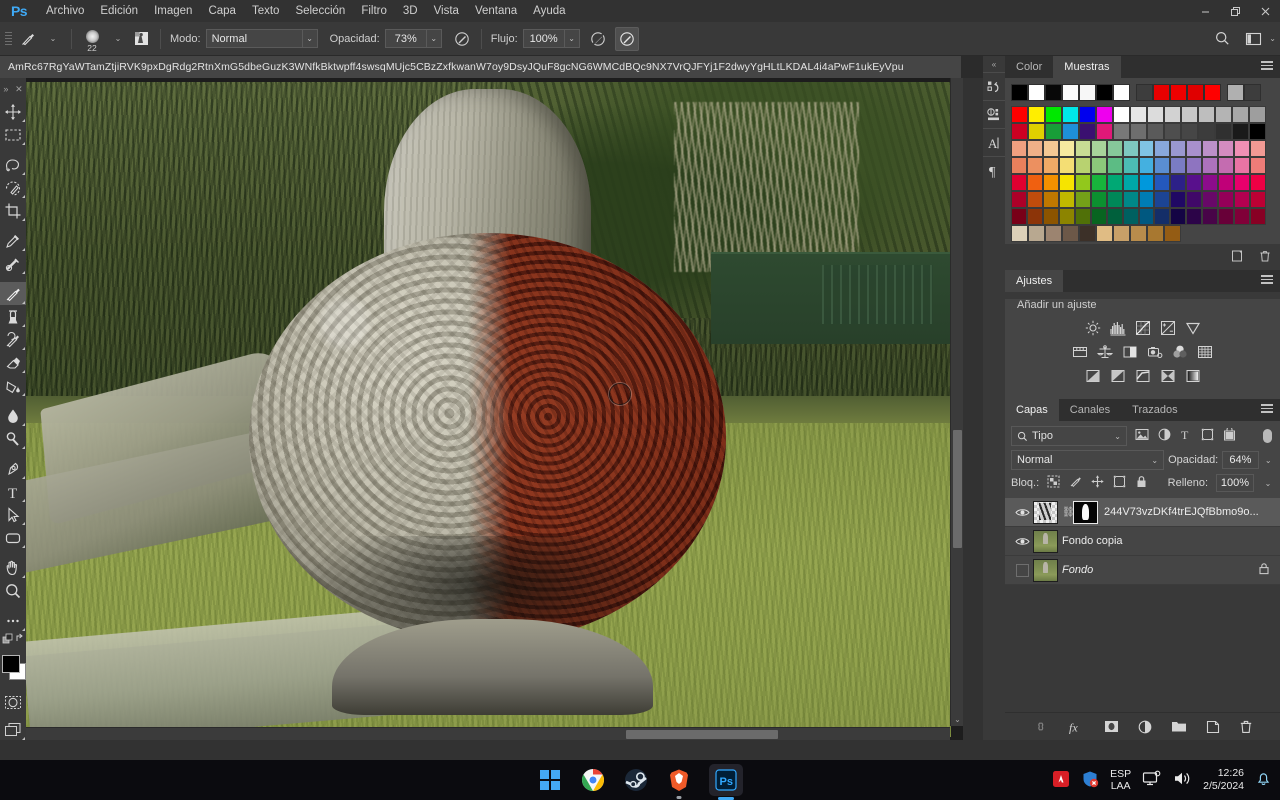 The image size is (1280, 800). What do you see at coordinates (1205, 11) in the screenshot?
I see `minimize-button` at bounding box center [1205, 11].